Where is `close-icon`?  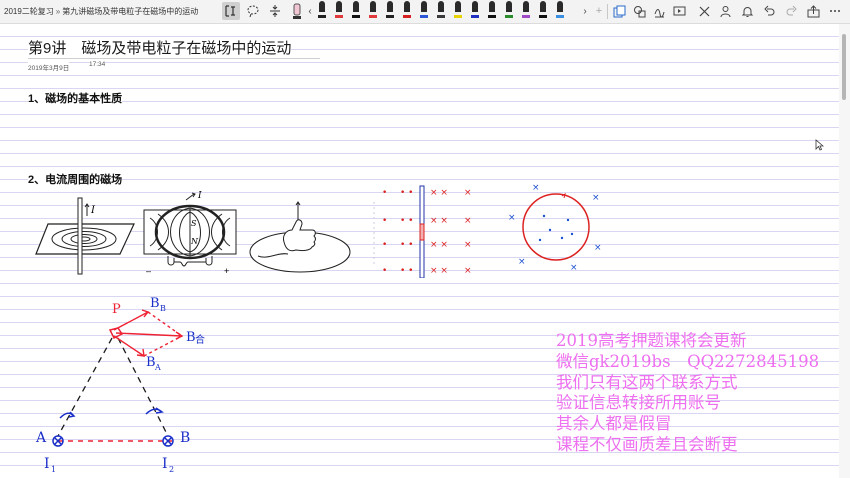 close-icon is located at coordinates (704, 11).